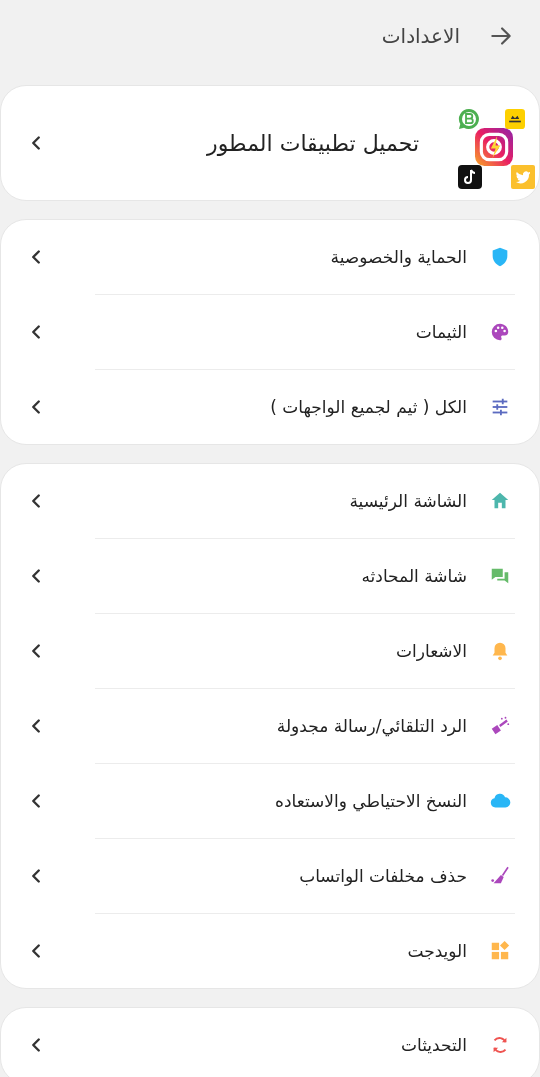  I want to click on settings-item: الكل ( ثيم لجميع الواجهات ), so click(270, 407).